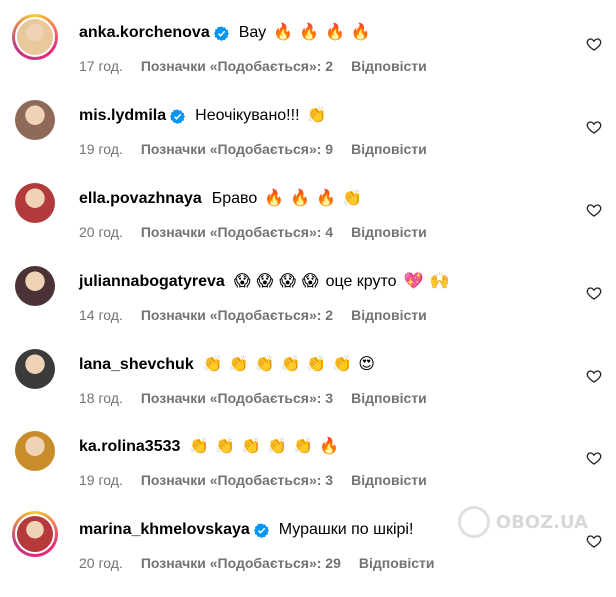 The width and height of the screenshot is (616, 597). I want to click on comment-body: Мурашки по шкірі!, so click(346, 530).